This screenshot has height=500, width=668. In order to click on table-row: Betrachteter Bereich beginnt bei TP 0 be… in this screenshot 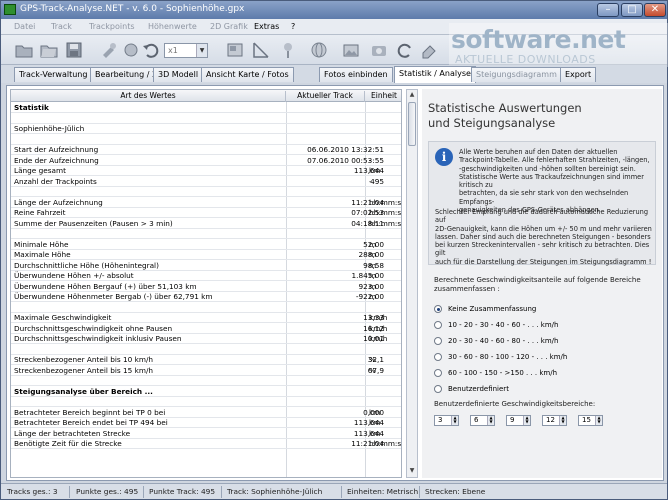, I will do `click(206, 413)`.